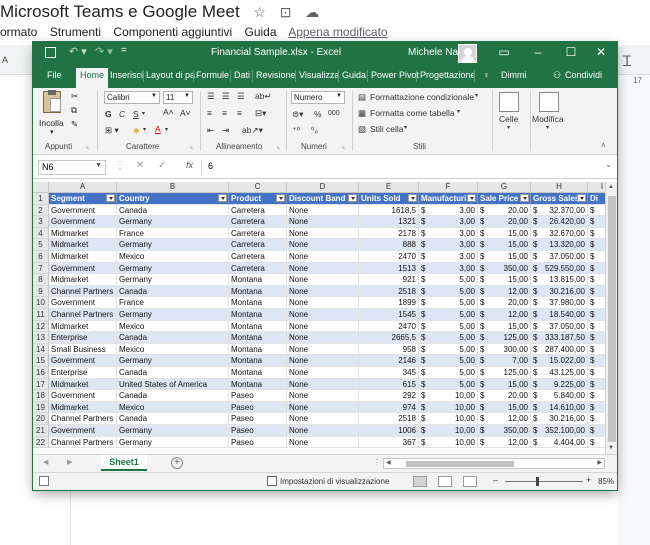 The width and height of the screenshot is (650, 545). Describe the element at coordinates (389, 268) in the screenshot. I see `table-cell: 1513` at that location.